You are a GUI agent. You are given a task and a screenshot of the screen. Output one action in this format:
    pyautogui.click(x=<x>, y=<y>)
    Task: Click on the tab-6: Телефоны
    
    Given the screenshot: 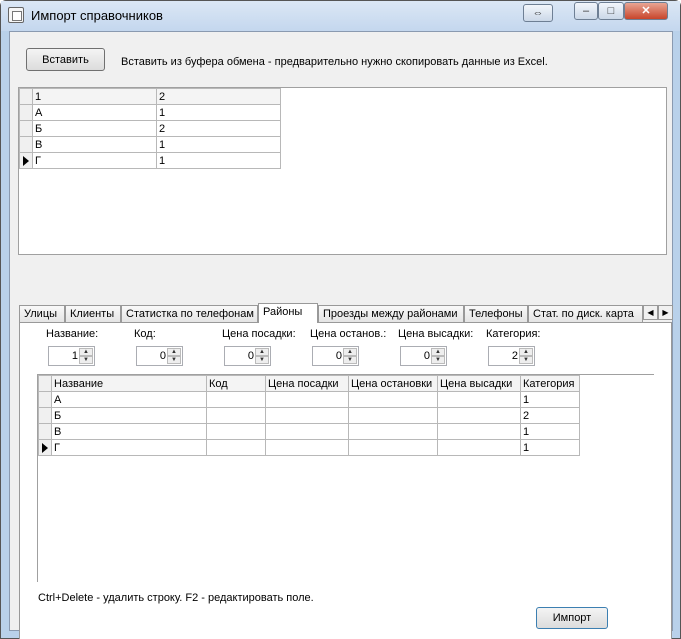 What is the action you would take?
    pyautogui.click(x=496, y=314)
    